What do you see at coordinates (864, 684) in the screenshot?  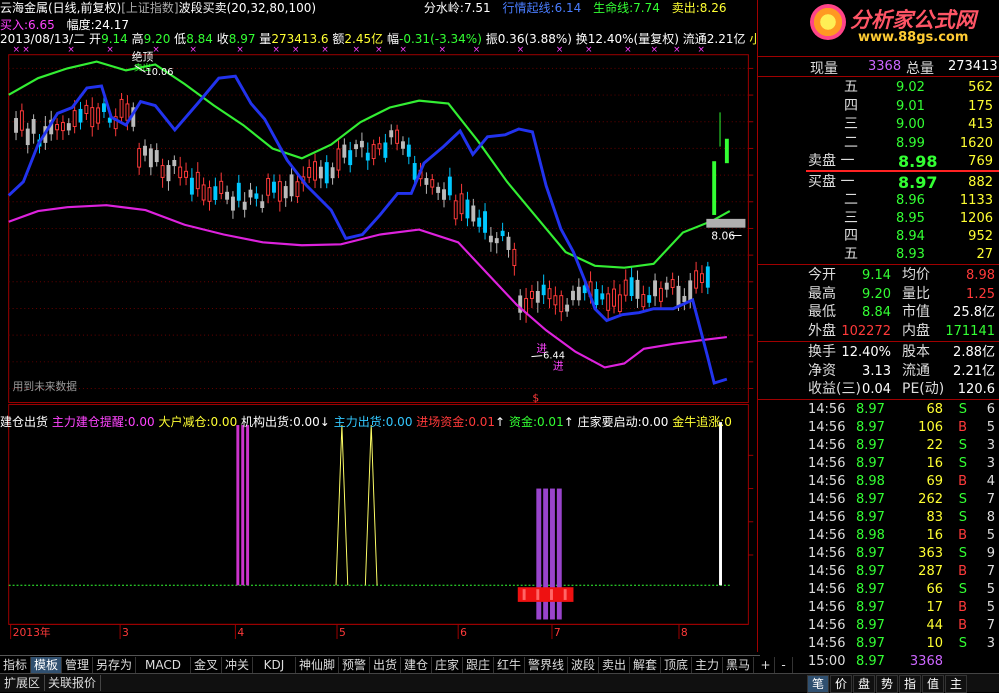 I see `side-tab: 盘` at bounding box center [864, 684].